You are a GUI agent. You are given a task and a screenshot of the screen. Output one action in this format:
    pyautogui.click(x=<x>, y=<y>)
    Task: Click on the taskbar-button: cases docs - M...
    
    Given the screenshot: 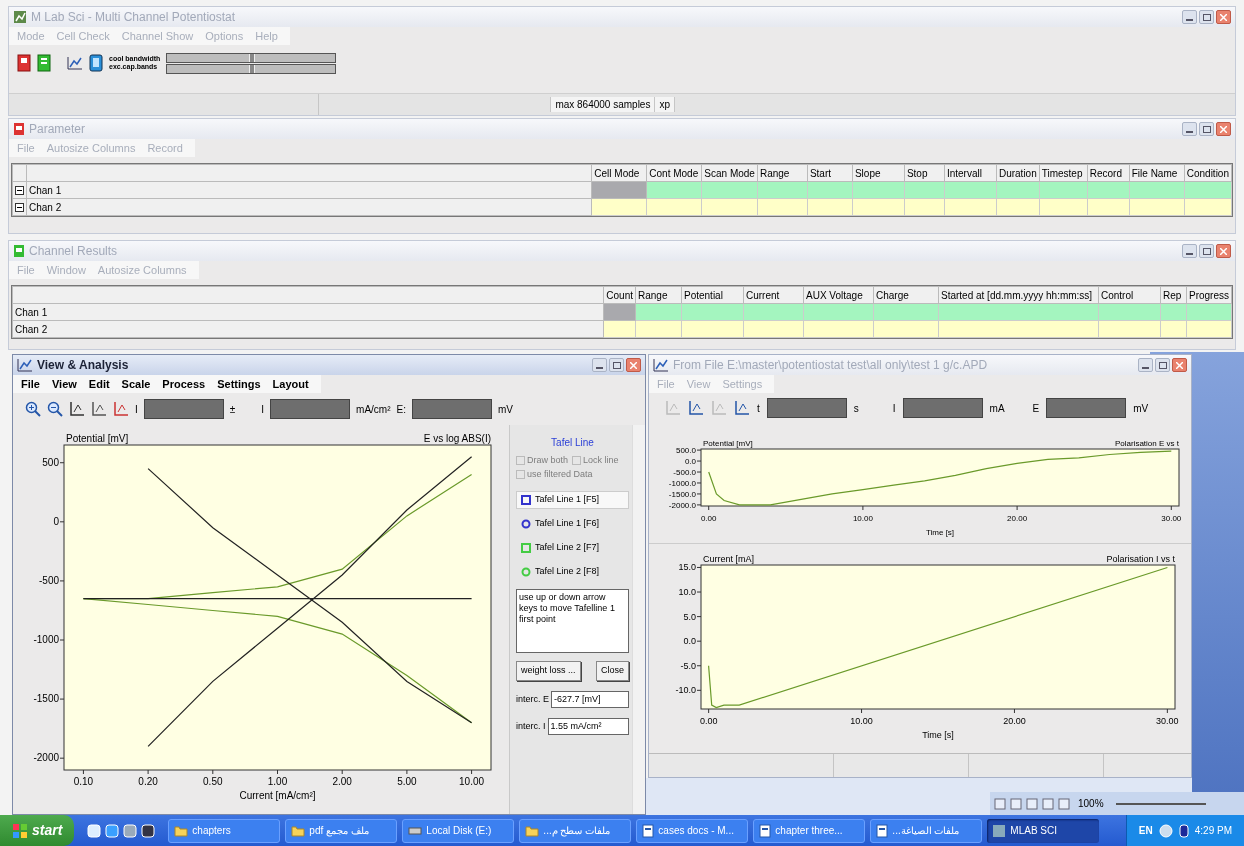 What is the action you would take?
    pyautogui.click(x=692, y=830)
    